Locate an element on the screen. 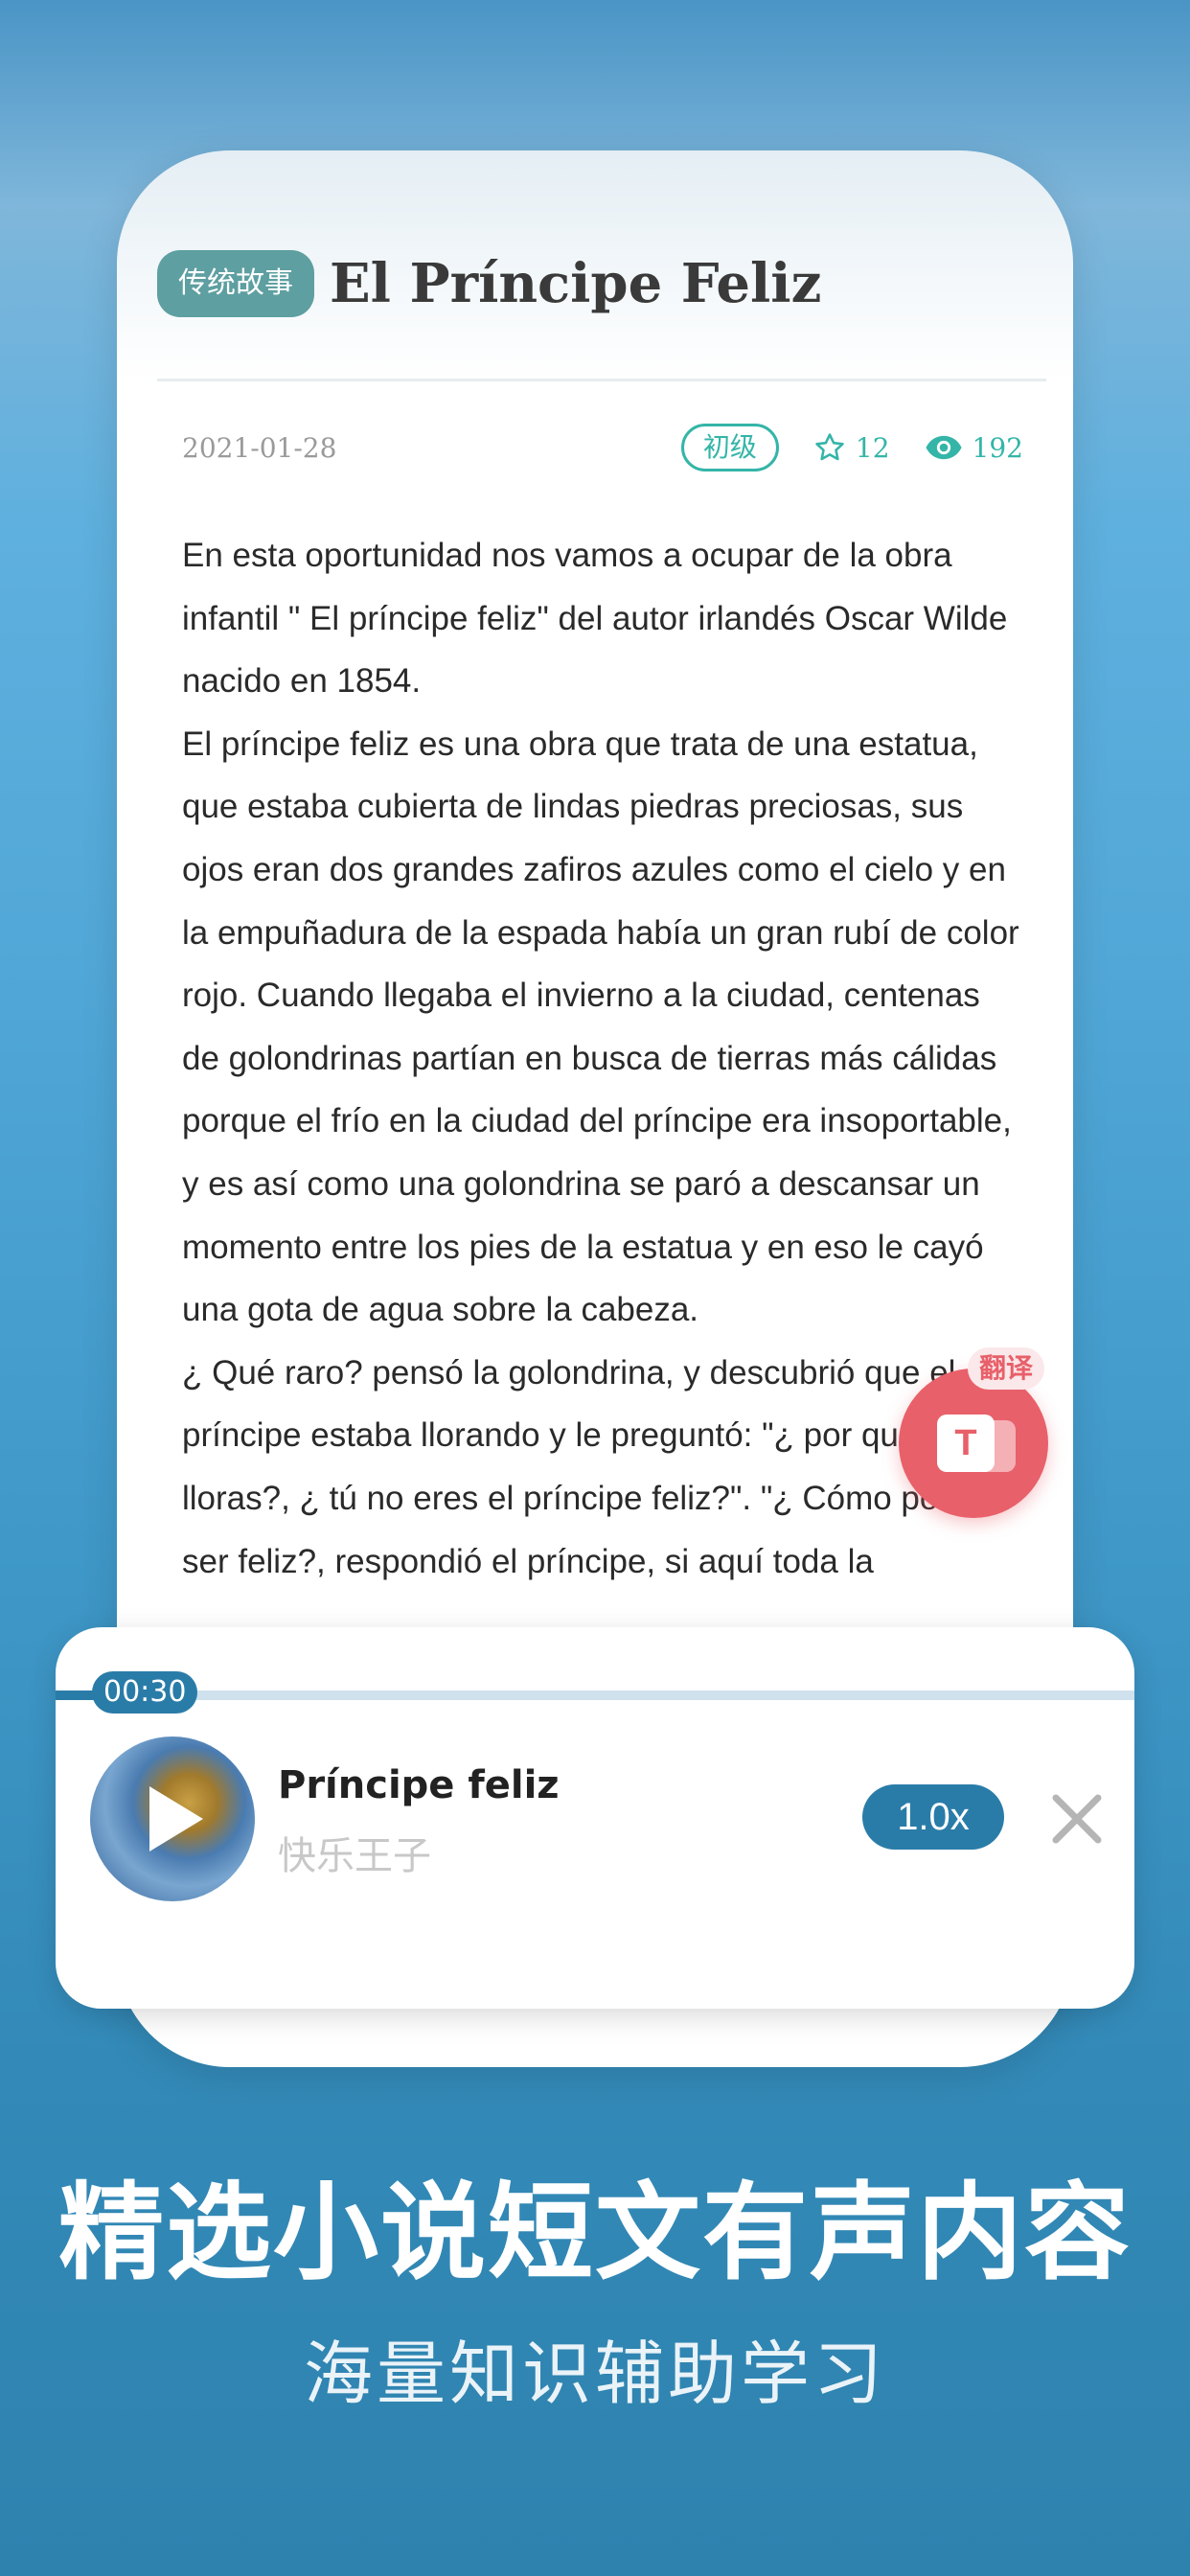 The width and height of the screenshot is (1190, 2576). star-icon is located at coordinates (829, 447).